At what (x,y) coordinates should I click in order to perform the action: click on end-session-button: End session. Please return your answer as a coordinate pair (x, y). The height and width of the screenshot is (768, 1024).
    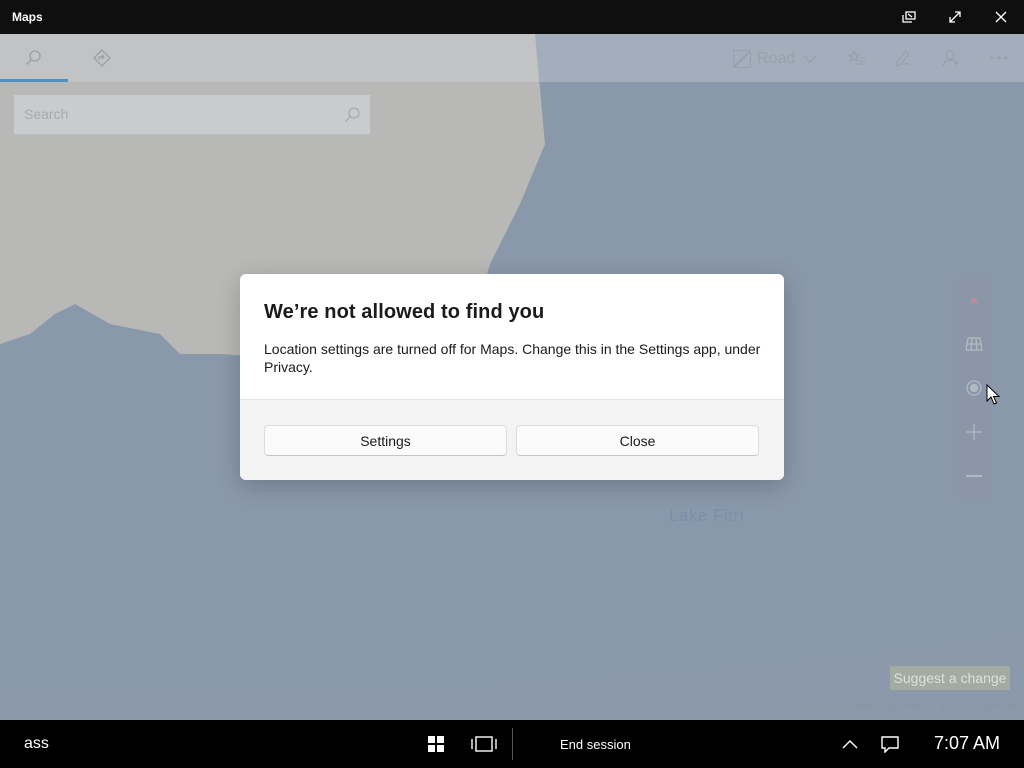
    Looking at the image, I should click on (581, 744).